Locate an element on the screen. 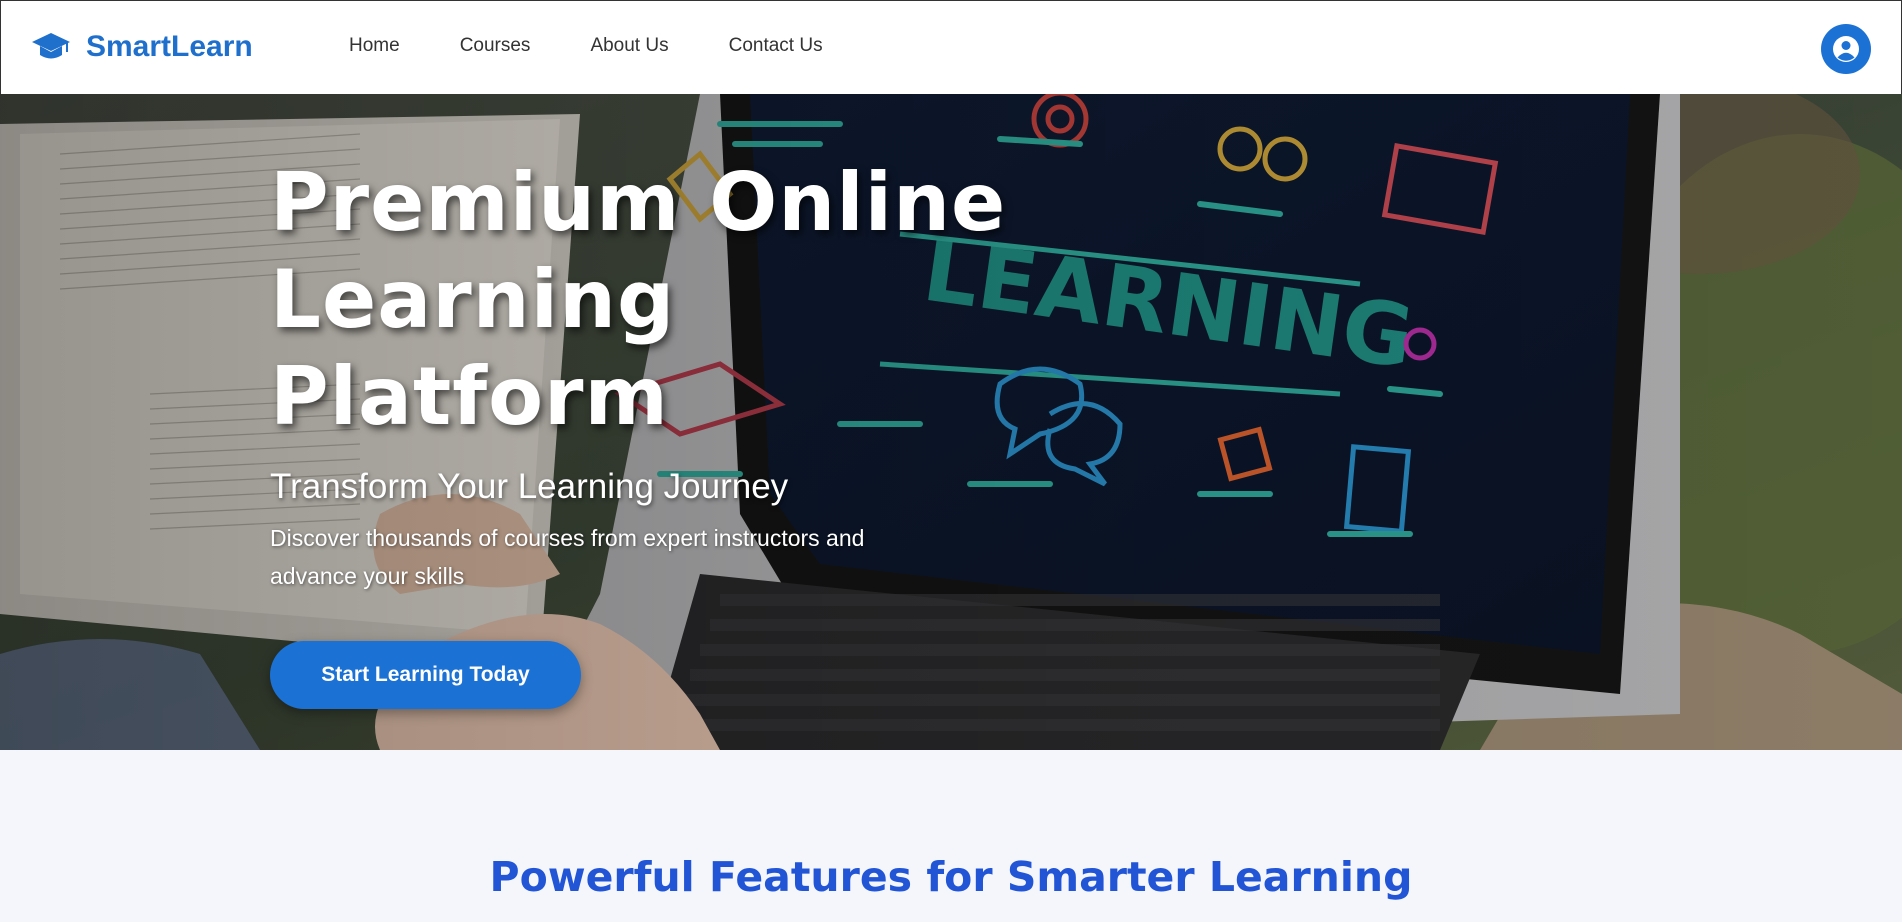 The image size is (1902, 922). hero-title: Premium Online Learning Platform is located at coordinates (638, 299).